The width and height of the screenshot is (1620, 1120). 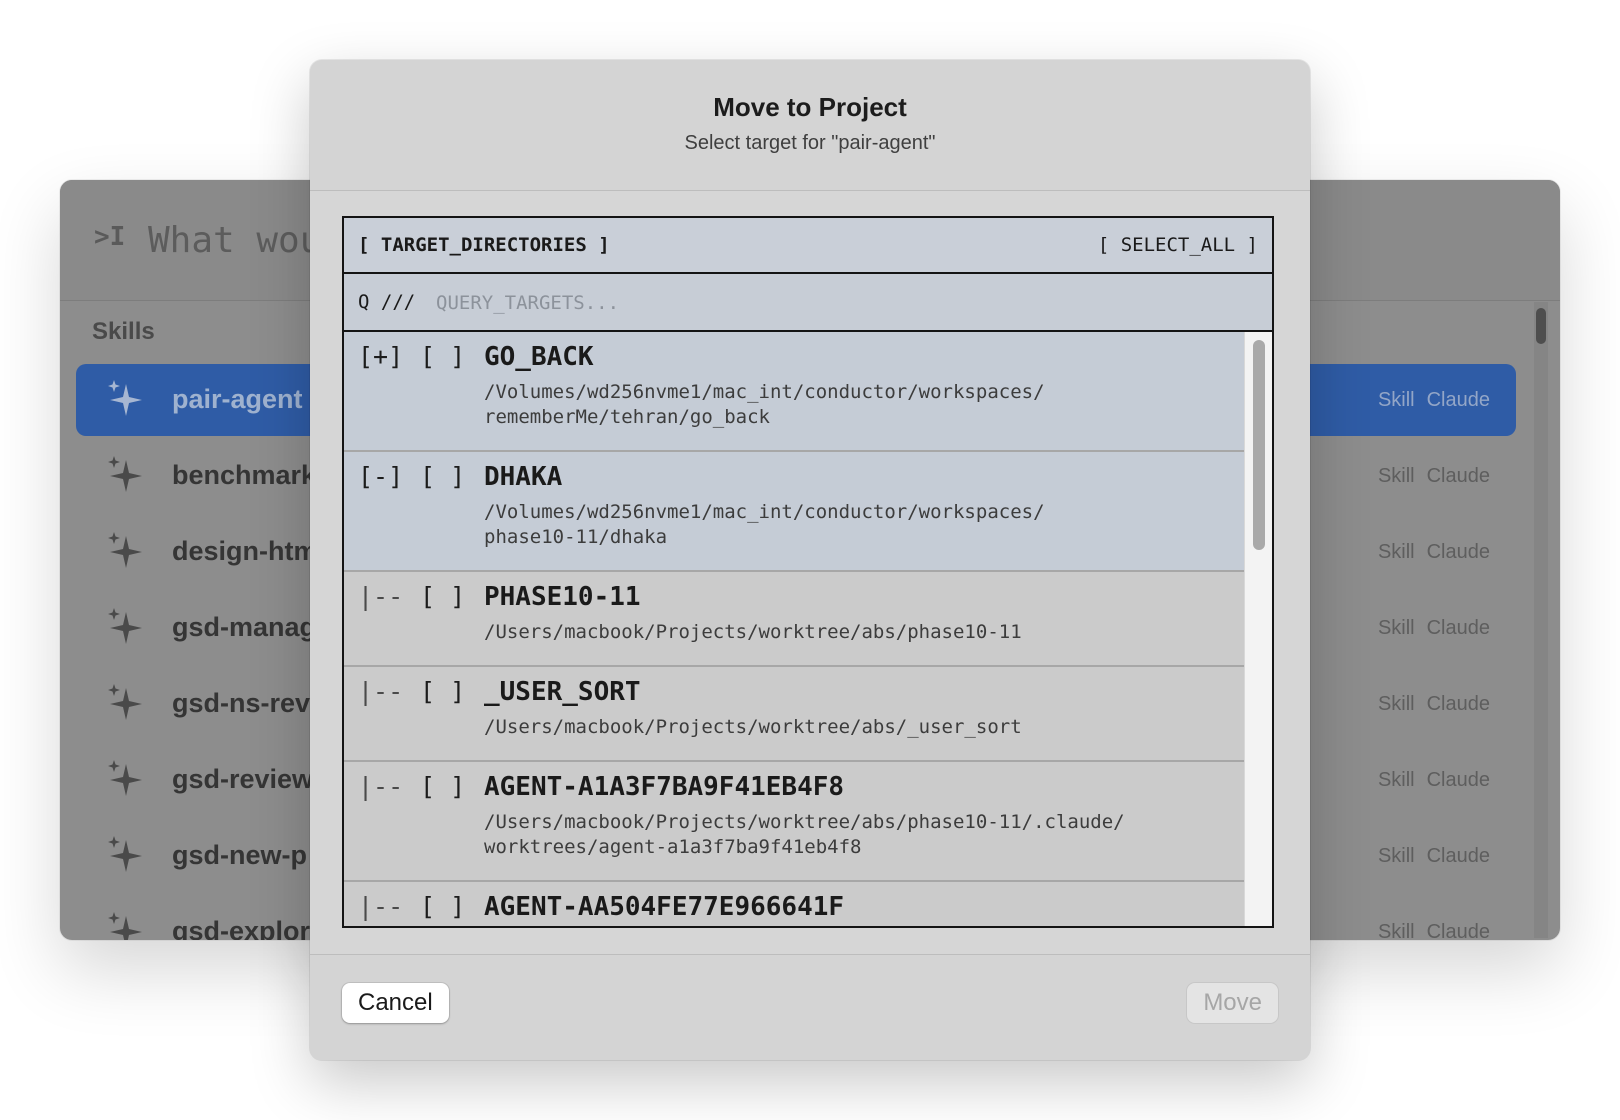 I want to click on move-button: Move, so click(x=1232, y=1003).